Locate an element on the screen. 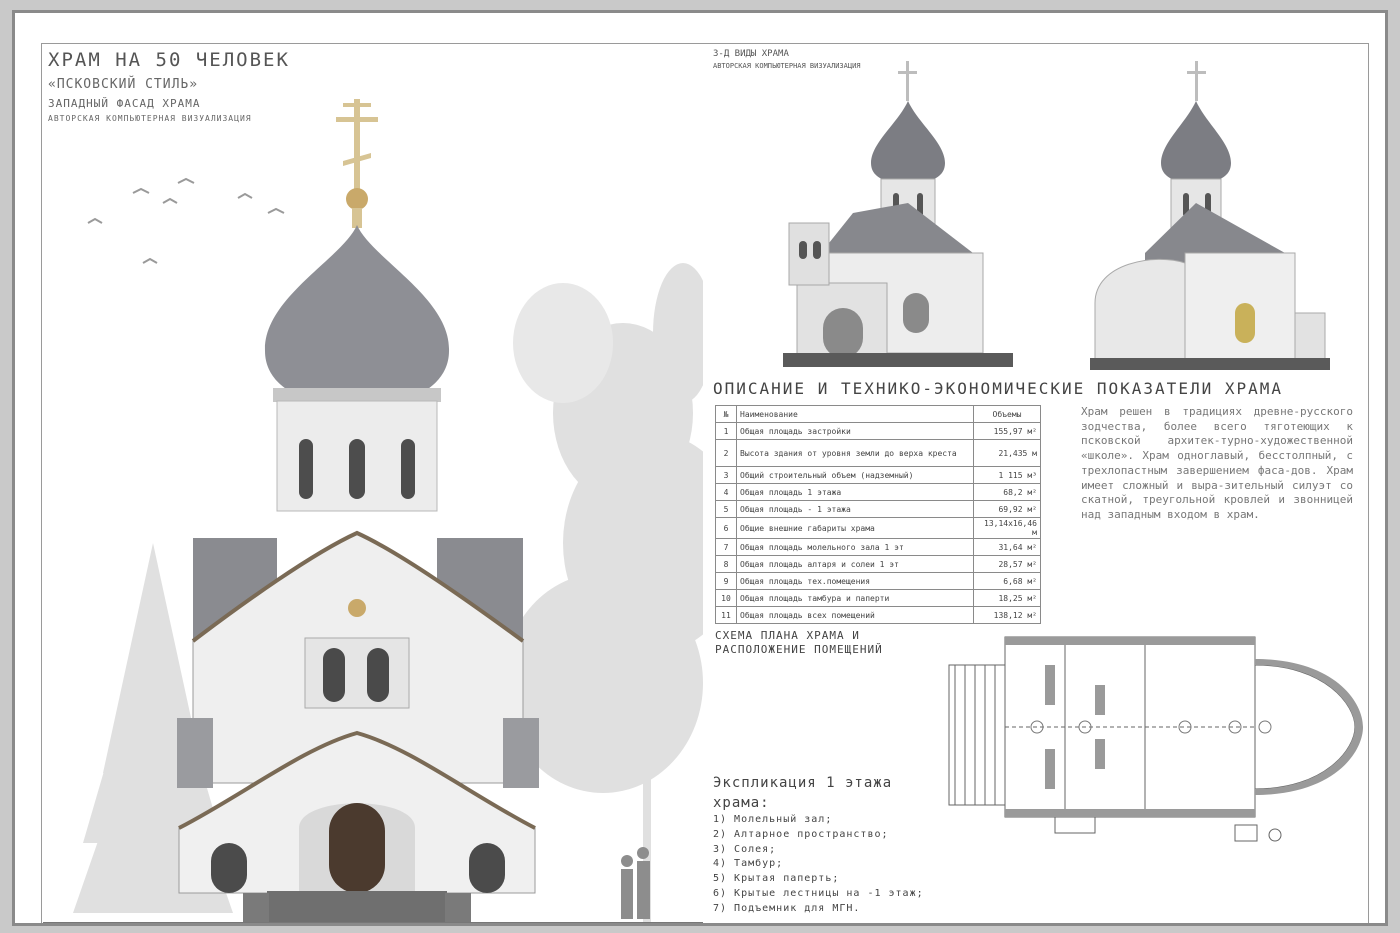 The width and height of the screenshot is (1400, 933). floor-plan-drawing is located at coordinates (1155, 739).